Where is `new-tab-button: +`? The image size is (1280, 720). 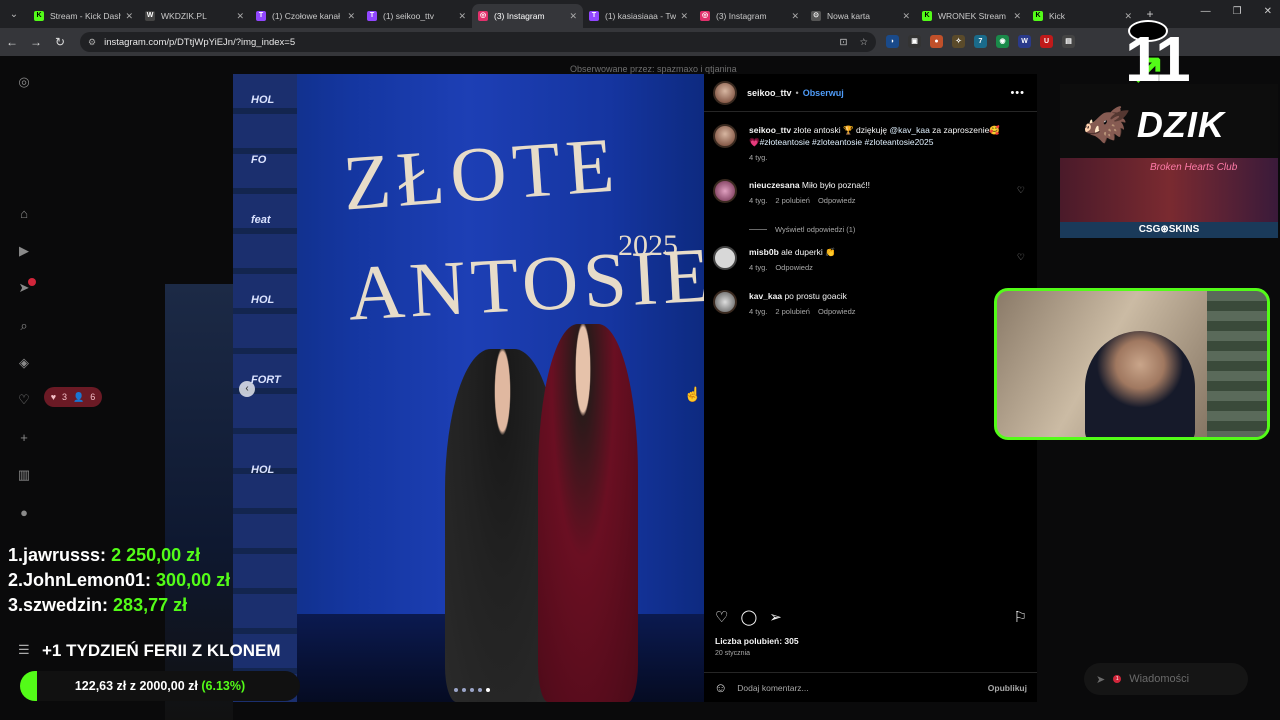
new-tab-button: + is located at coordinates (1150, 14).